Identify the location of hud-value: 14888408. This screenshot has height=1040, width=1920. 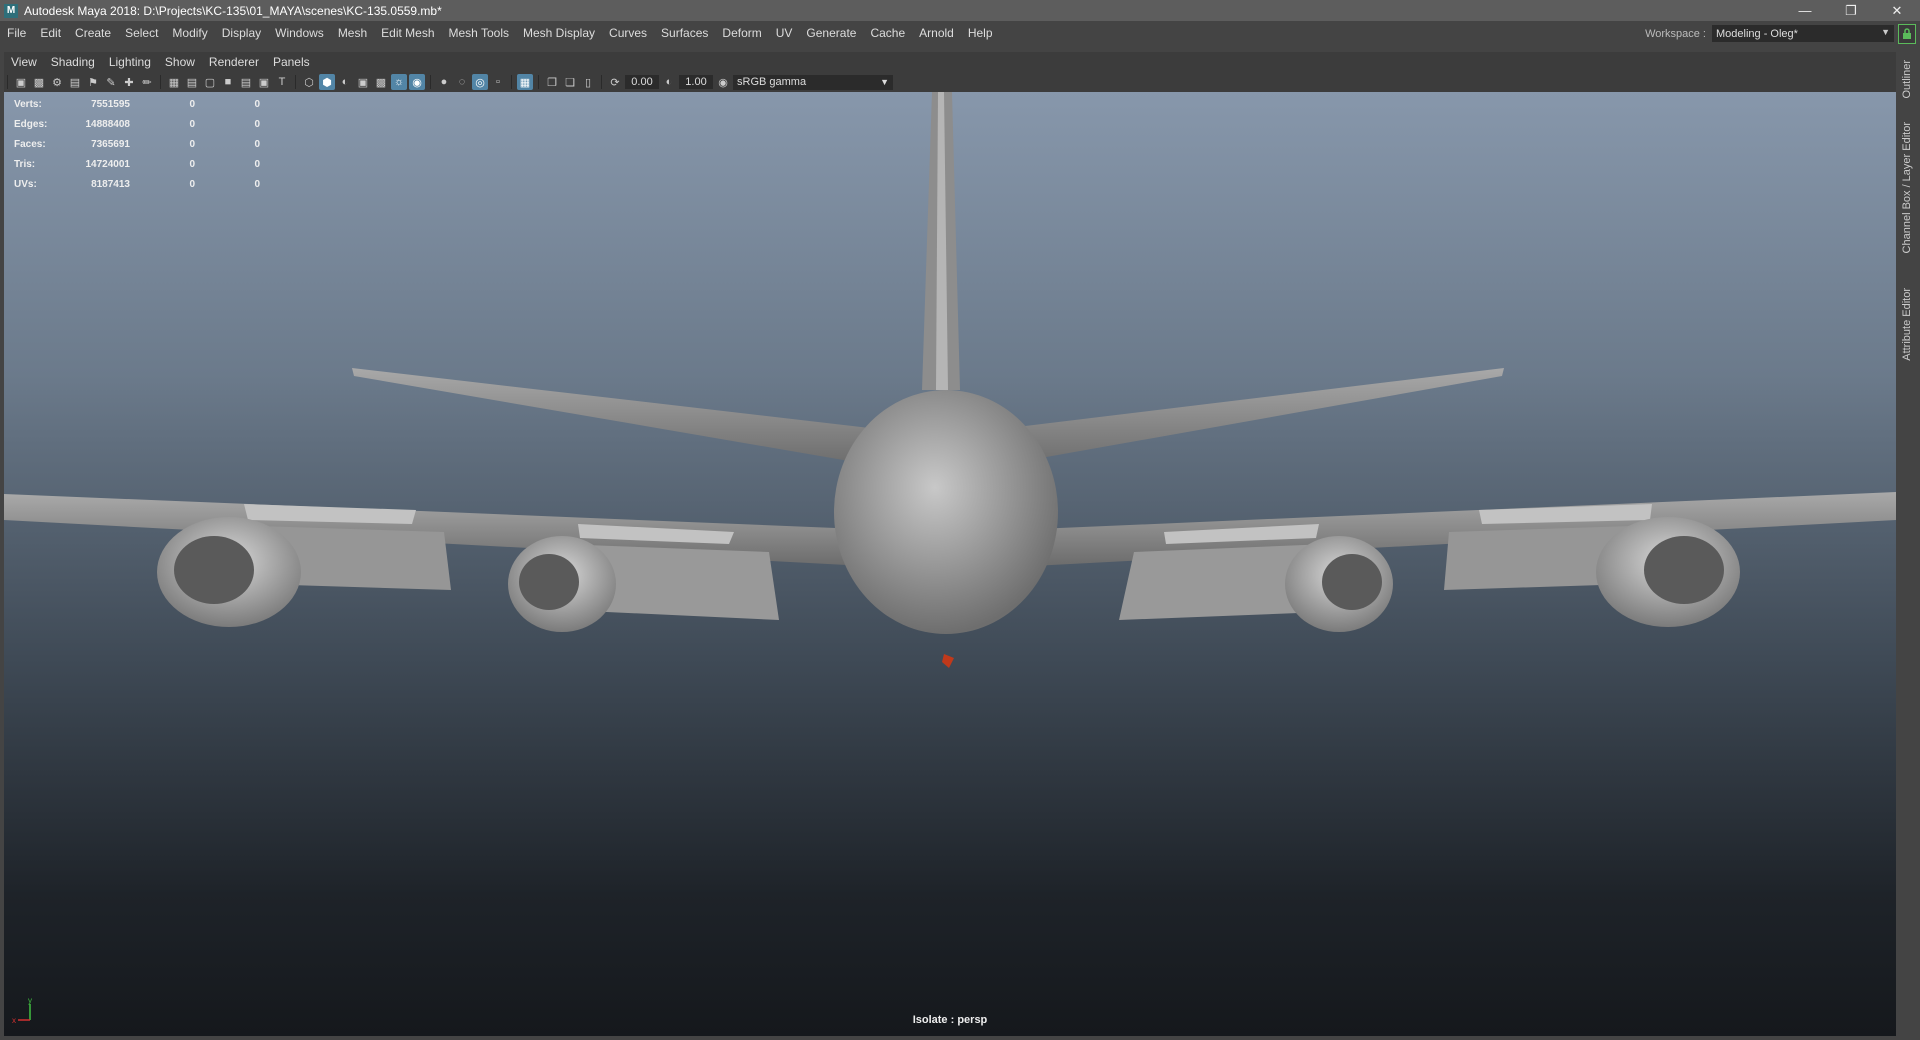
(108, 124).